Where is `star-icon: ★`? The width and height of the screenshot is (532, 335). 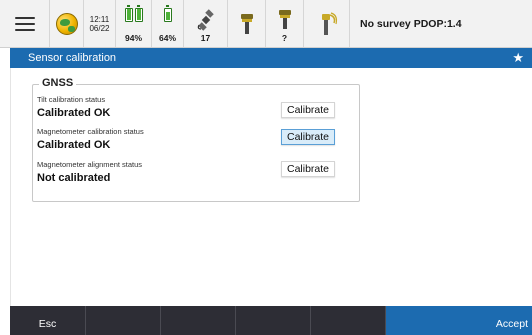 star-icon: ★ is located at coordinates (518, 58).